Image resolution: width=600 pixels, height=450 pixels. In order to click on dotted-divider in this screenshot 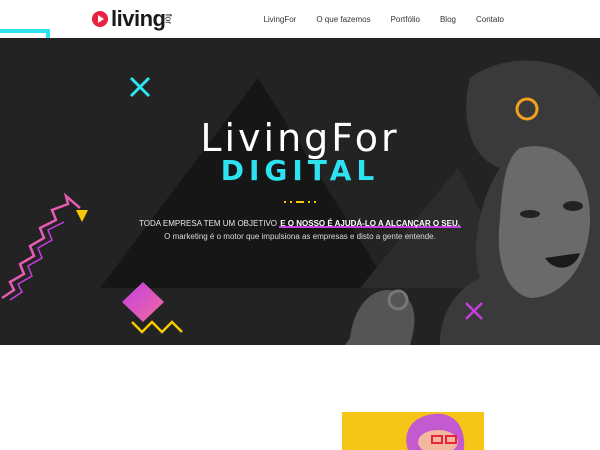, I will do `click(300, 202)`.